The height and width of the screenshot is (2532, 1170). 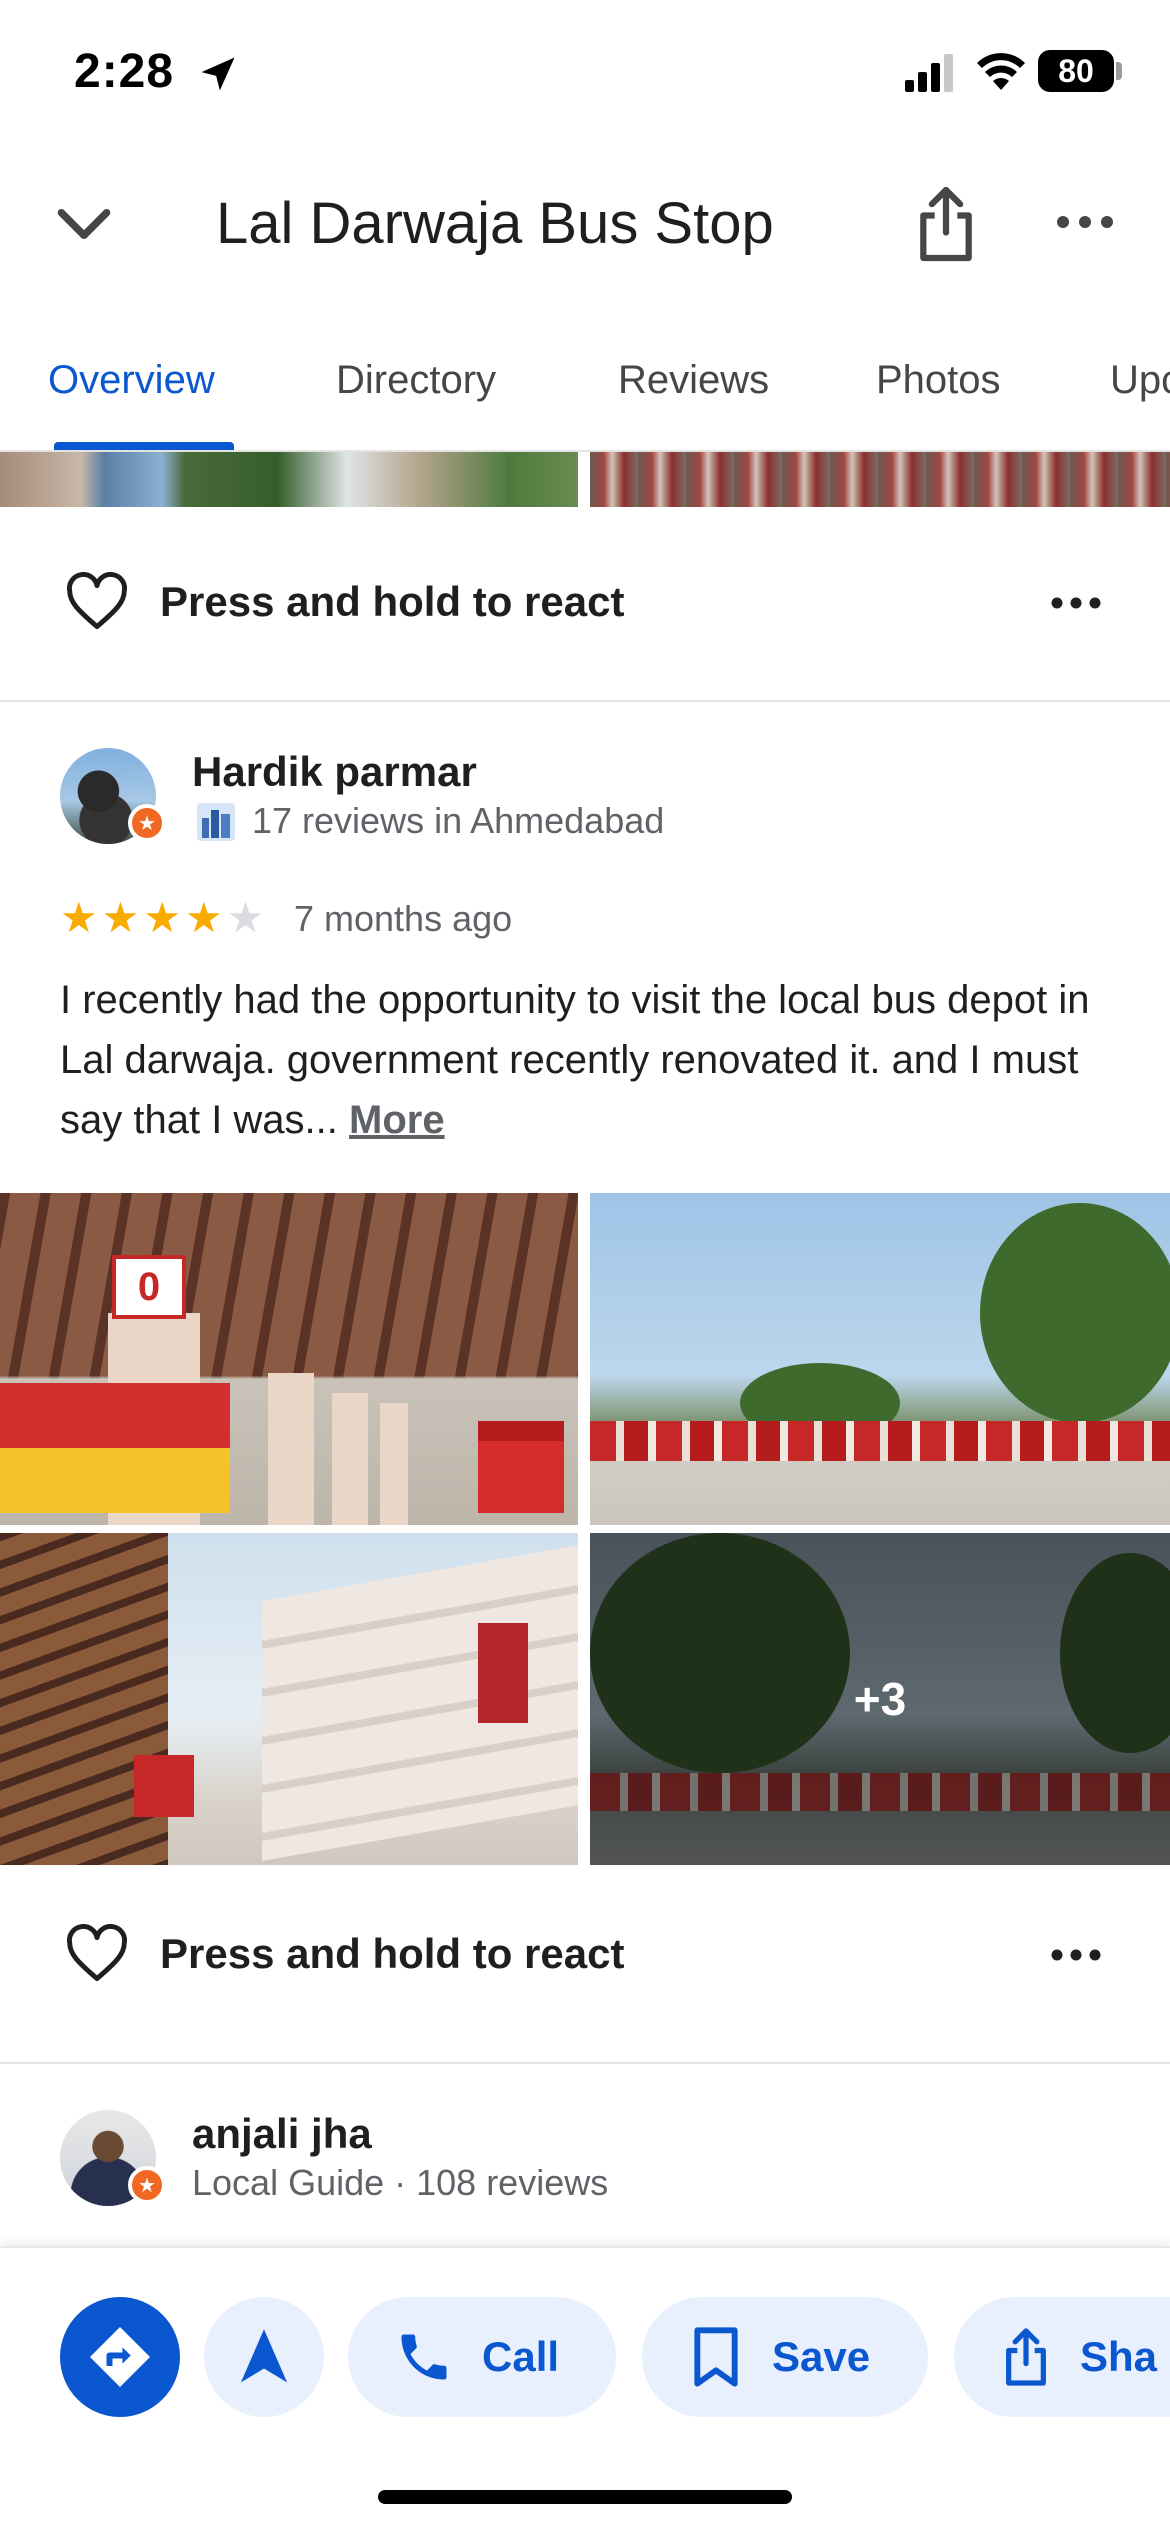 What do you see at coordinates (334, 772) in the screenshot?
I see `reviewer-name: Hardik parmar` at bounding box center [334, 772].